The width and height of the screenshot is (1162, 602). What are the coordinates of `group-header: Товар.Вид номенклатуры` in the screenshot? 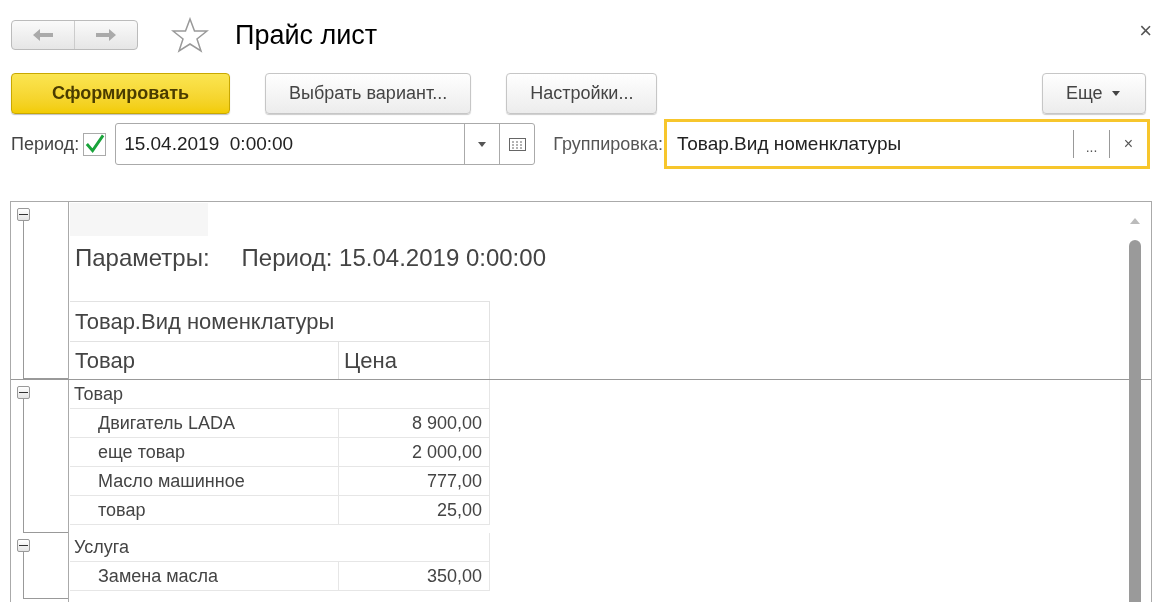 It's located at (279, 322).